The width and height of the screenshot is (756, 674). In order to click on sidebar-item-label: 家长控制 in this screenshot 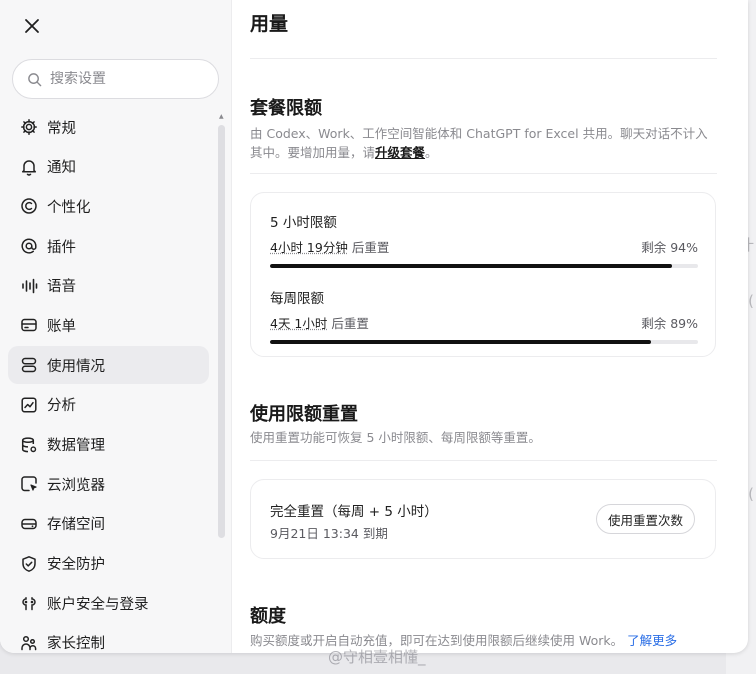, I will do `click(76, 644)`.